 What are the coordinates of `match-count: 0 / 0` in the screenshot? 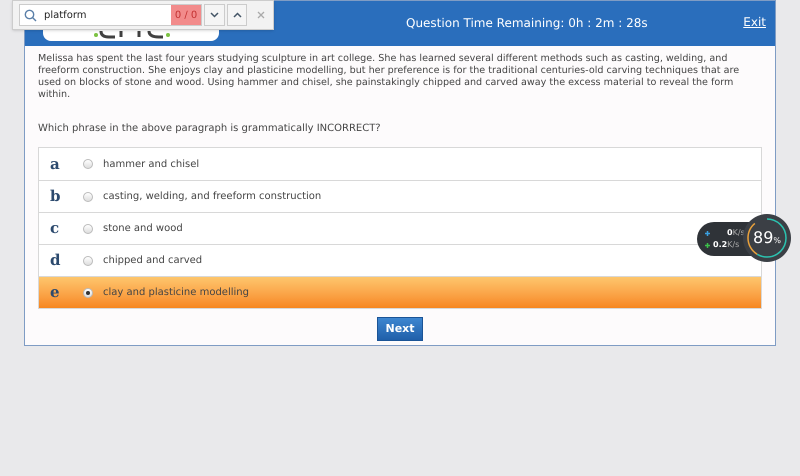 It's located at (186, 15).